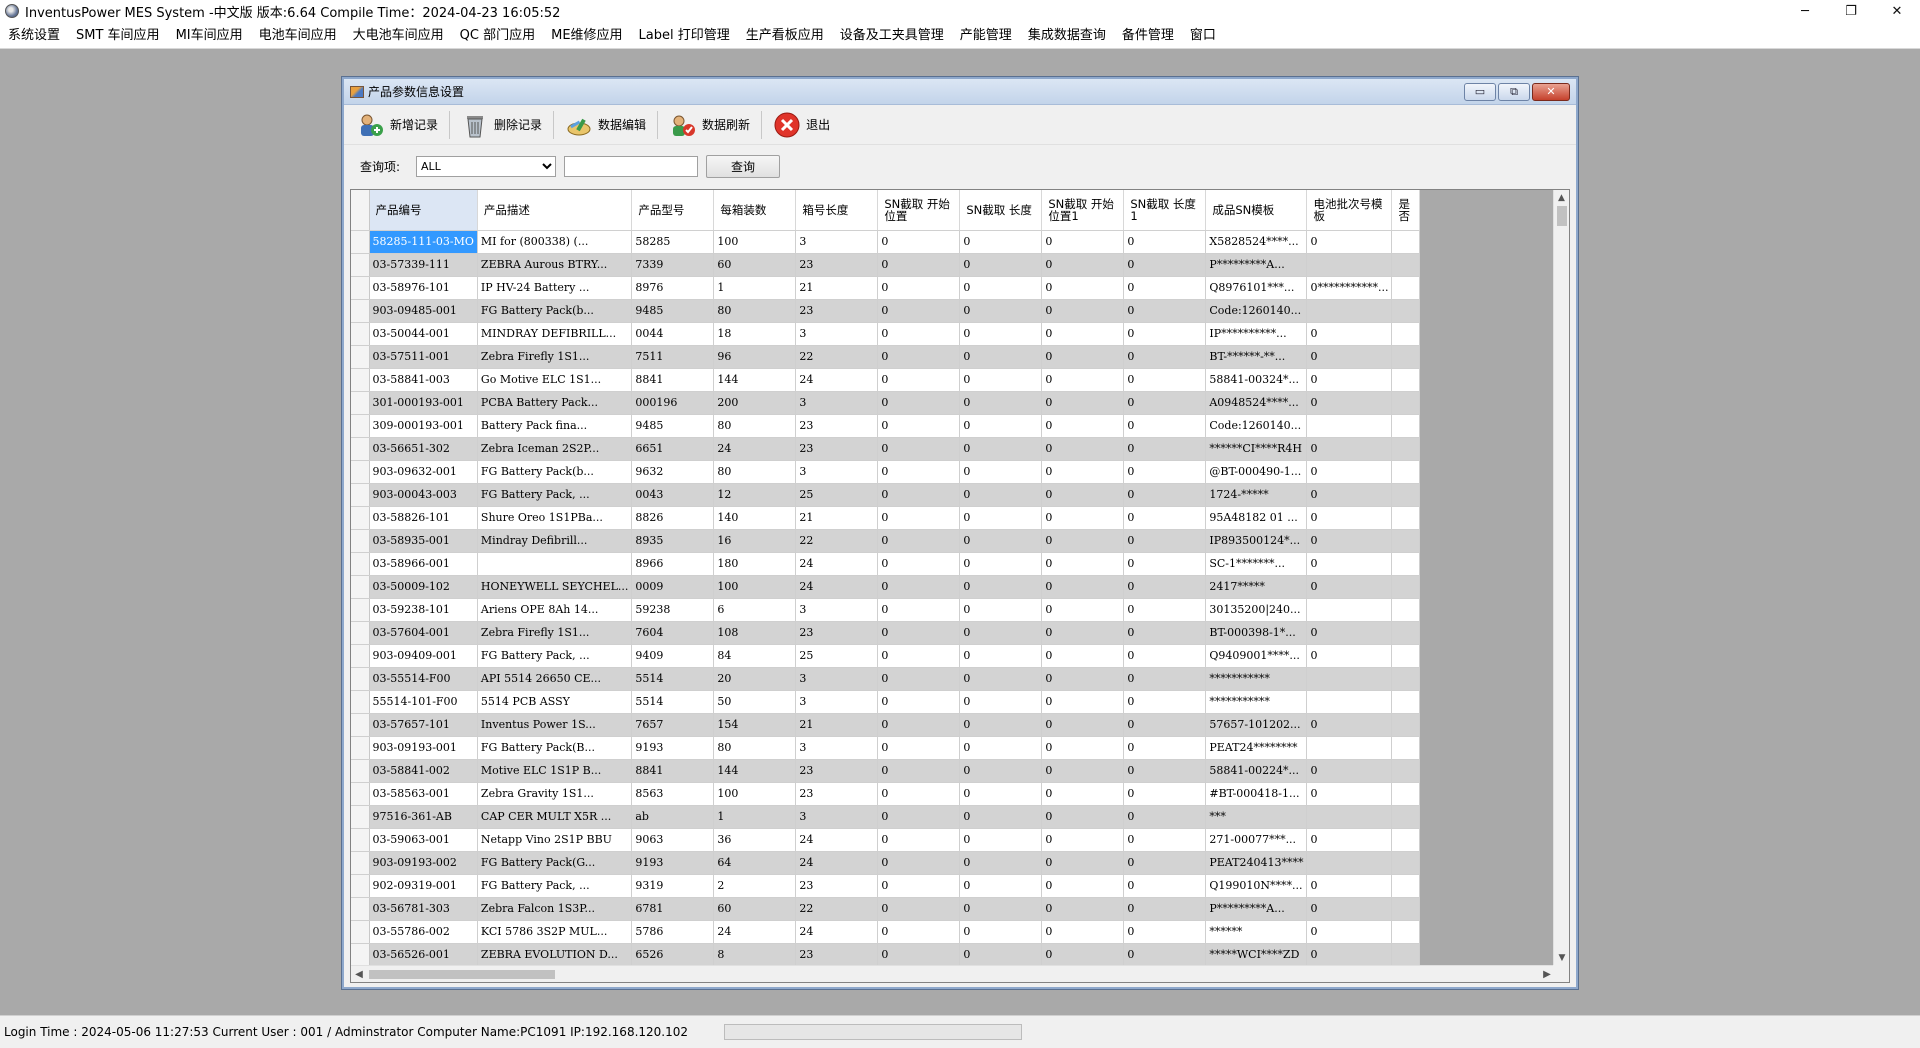 The image size is (1920, 1048). Describe the element at coordinates (1001, 210) in the screenshot. I see `column-header: SN截取 长度` at that location.